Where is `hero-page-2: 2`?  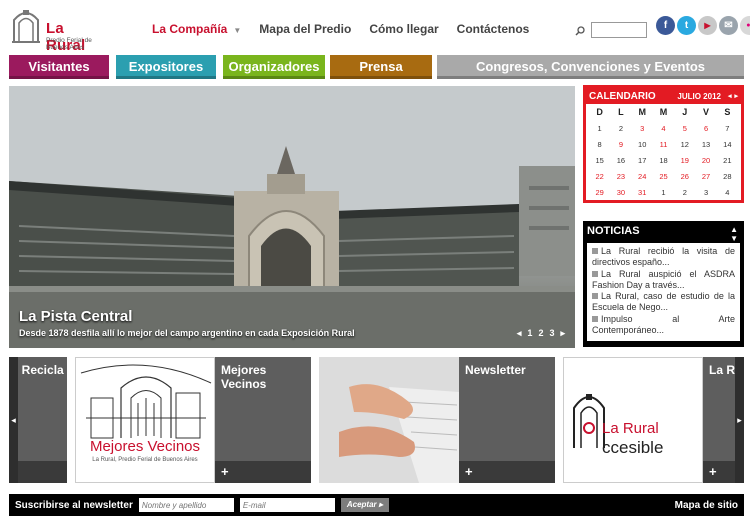 hero-page-2: 2 is located at coordinates (540, 333).